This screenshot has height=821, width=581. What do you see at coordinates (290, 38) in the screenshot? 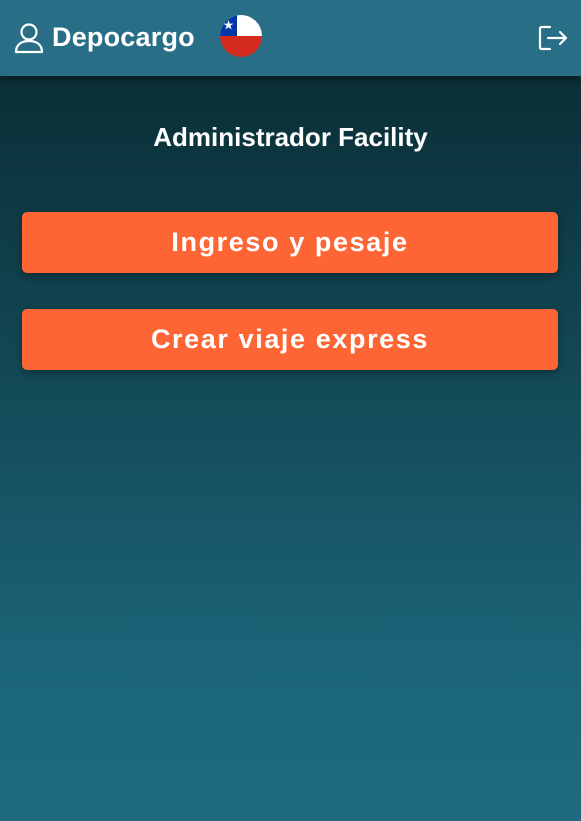
I see `app-header: Depocargo` at bounding box center [290, 38].